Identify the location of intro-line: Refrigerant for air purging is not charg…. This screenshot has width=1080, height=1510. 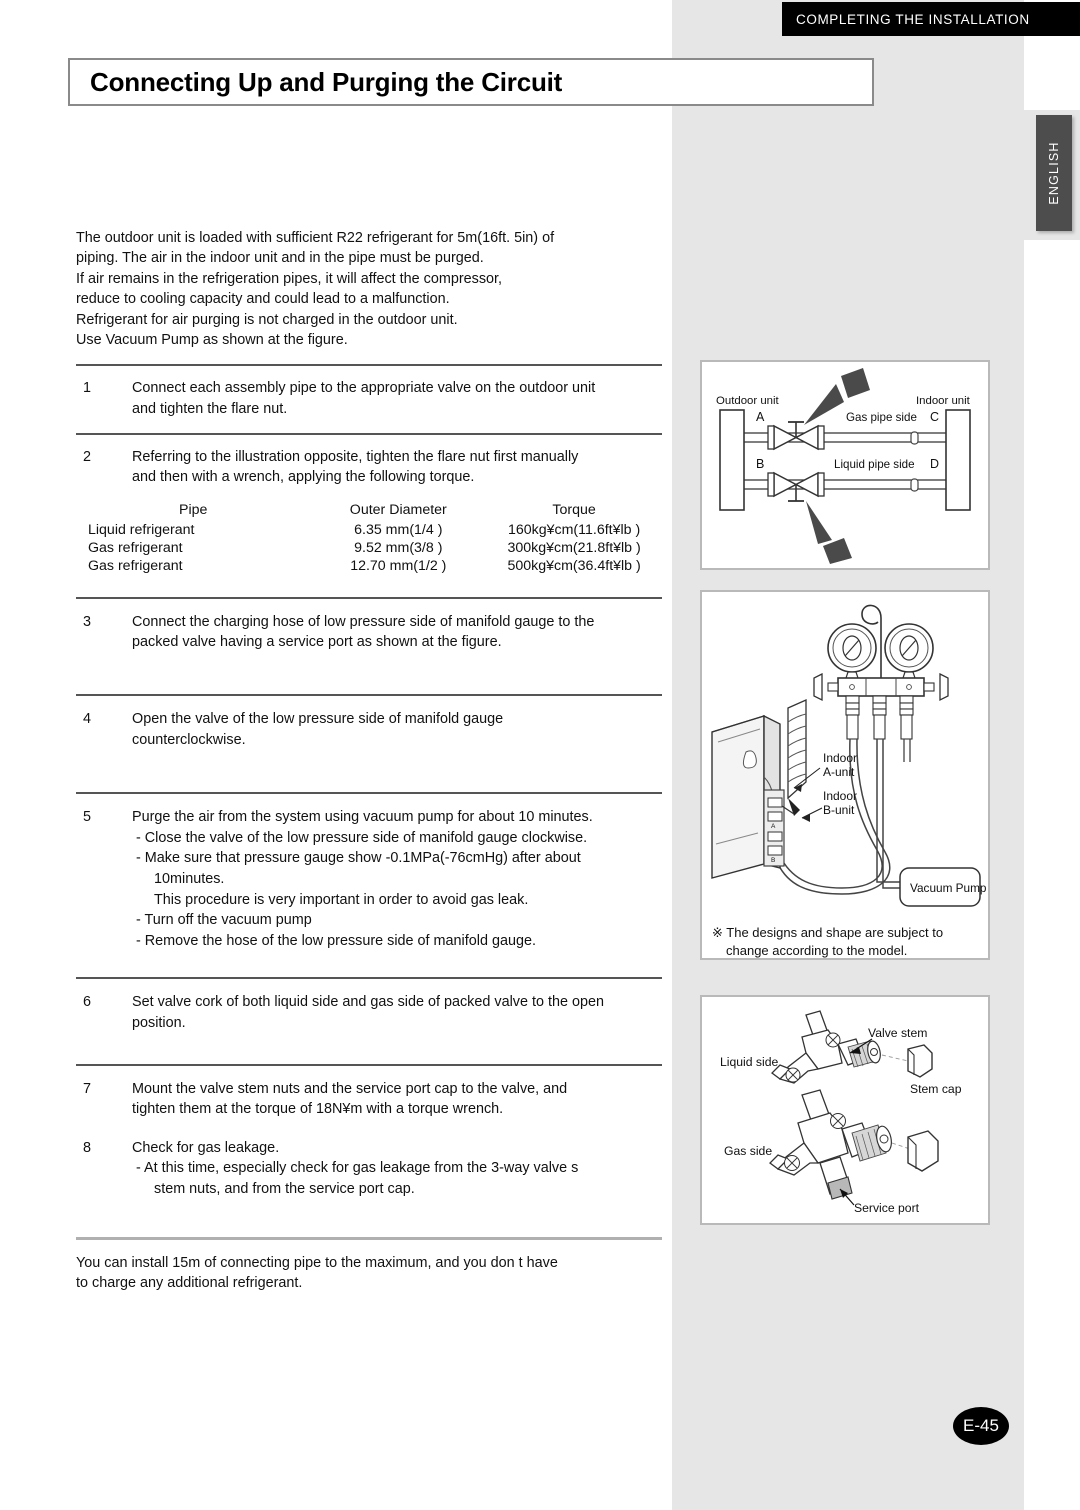
(267, 319).